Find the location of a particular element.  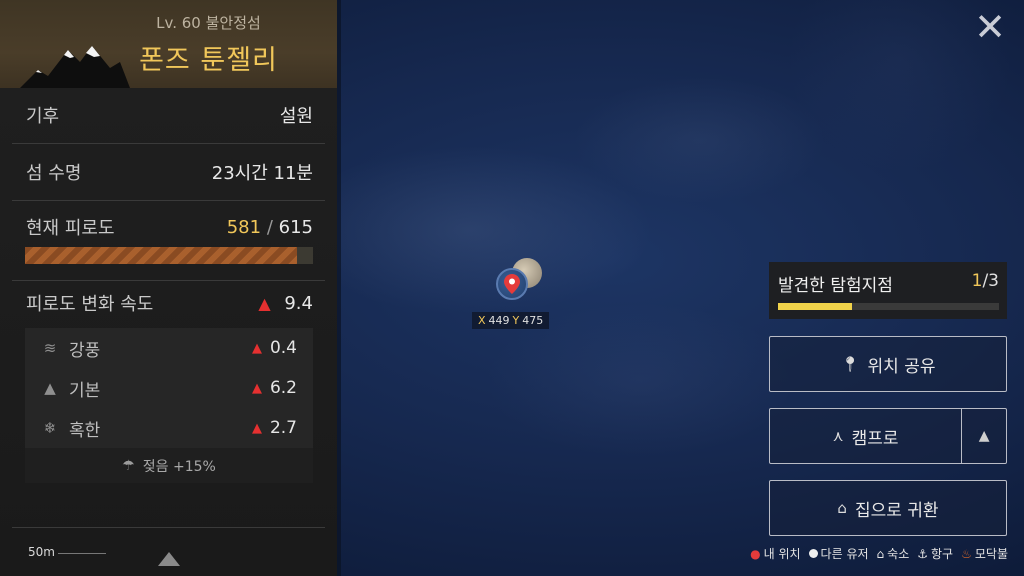

share-location-button: 📍︎ 위치 공유 is located at coordinates (888, 364).